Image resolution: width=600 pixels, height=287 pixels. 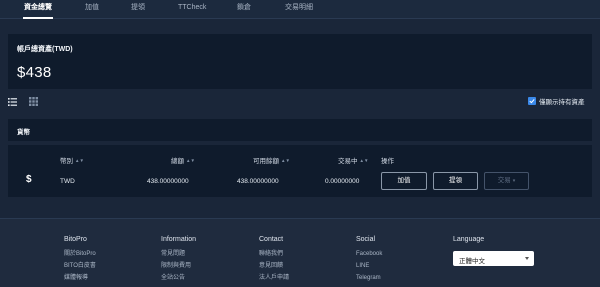 What do you see at coordinates (179, 239) in the screenshot?
I see `footer-title-information: Information` at bounding box center [179, 239].